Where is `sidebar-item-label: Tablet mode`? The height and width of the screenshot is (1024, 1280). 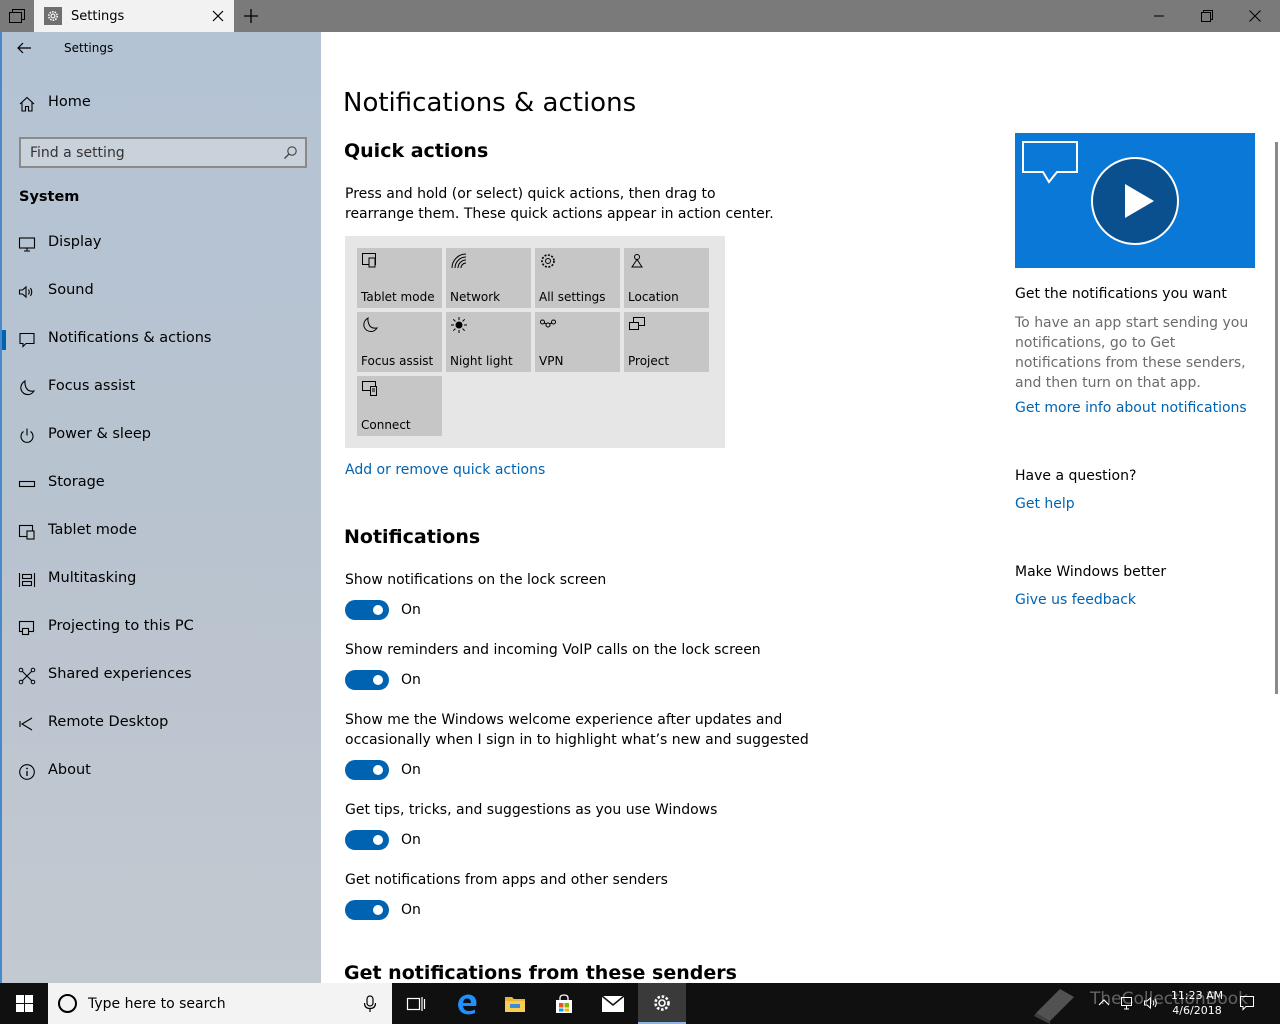 sidebar-item-label: Tablet mode is located at coordinates (92, 530).